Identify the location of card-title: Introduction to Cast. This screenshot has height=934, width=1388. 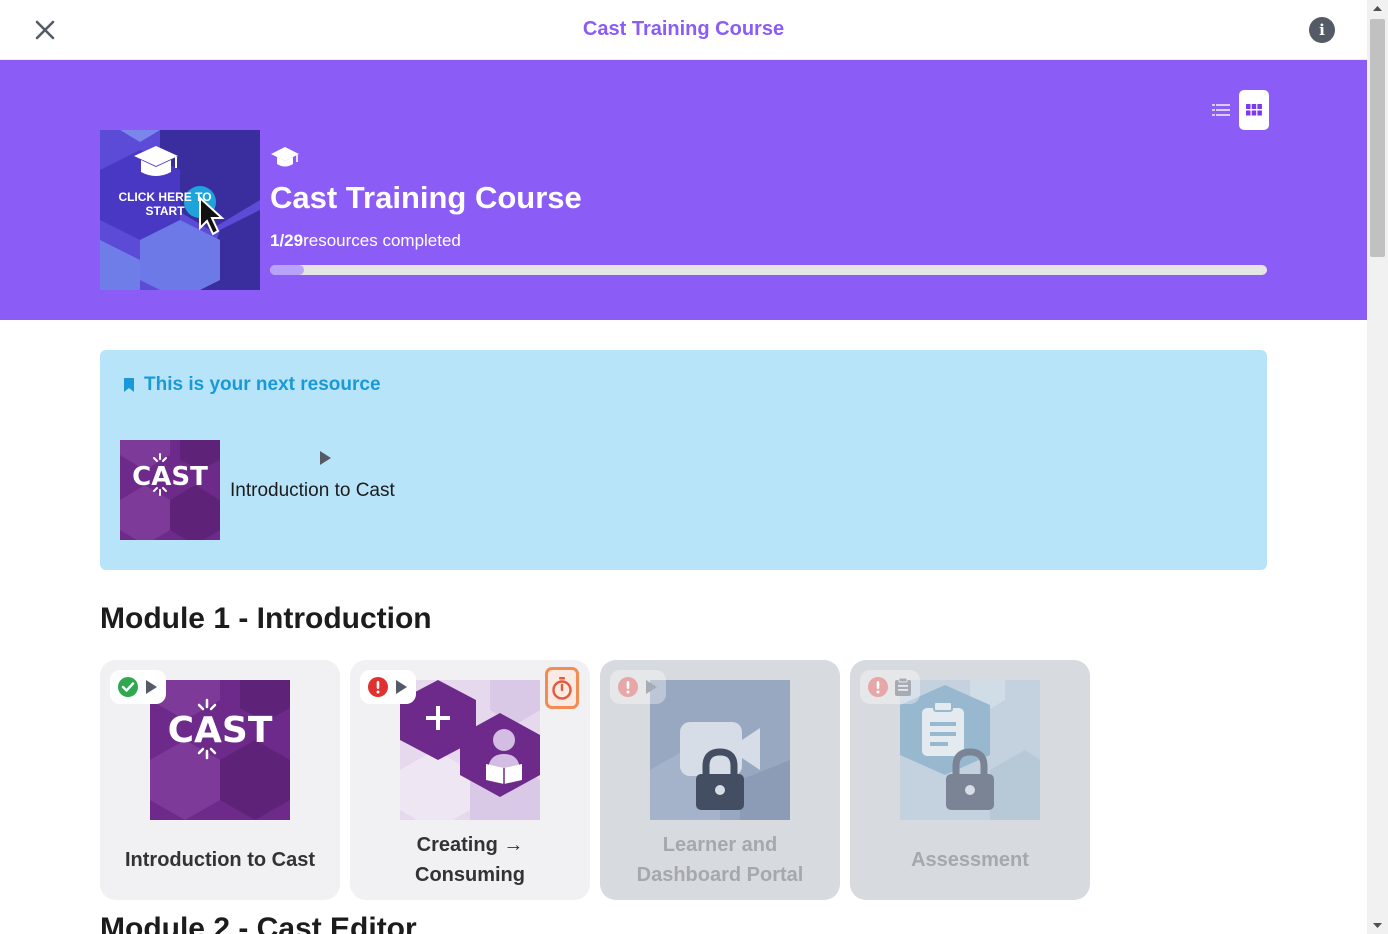
(220, 860).